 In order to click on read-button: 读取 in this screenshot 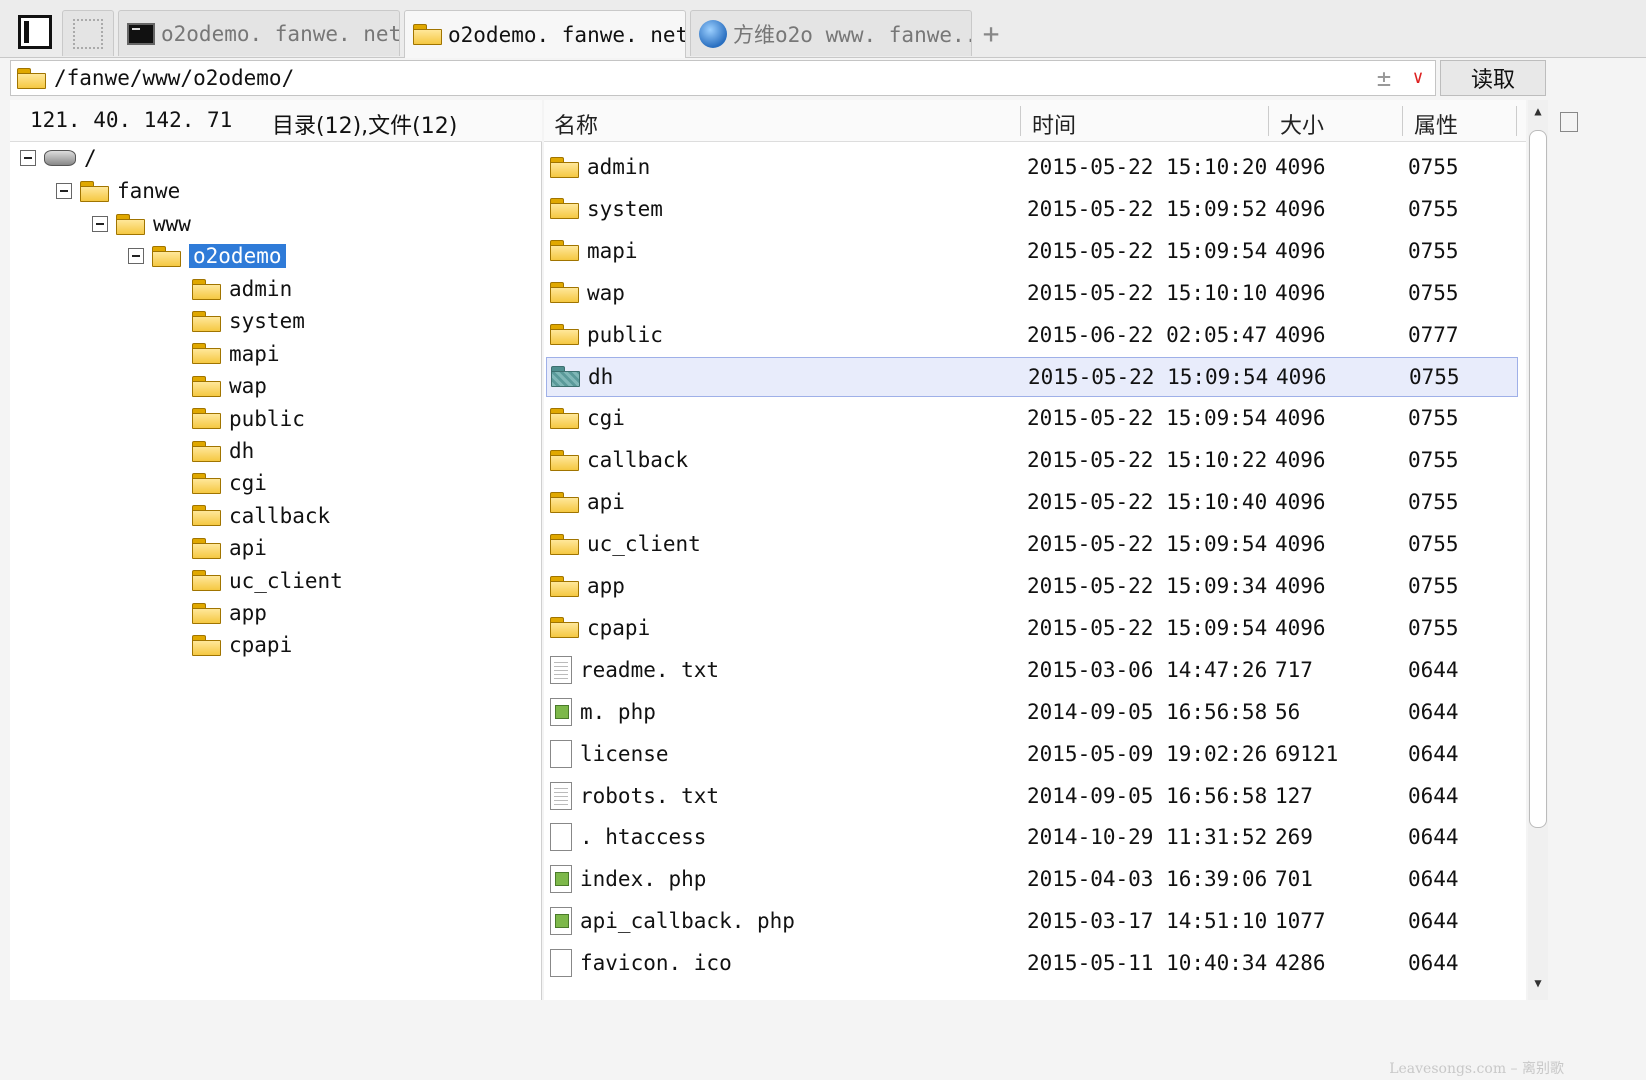, I will do `click(1493, 78)`.